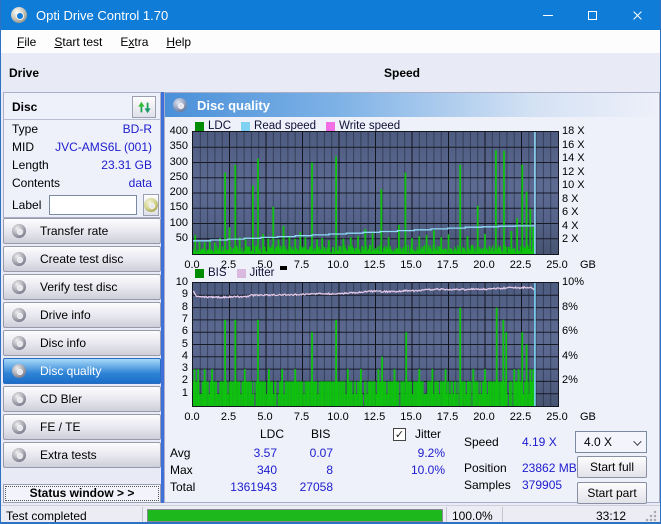  I want to click on disc-info-row: Length 23.31 GB, so click(82, 165).